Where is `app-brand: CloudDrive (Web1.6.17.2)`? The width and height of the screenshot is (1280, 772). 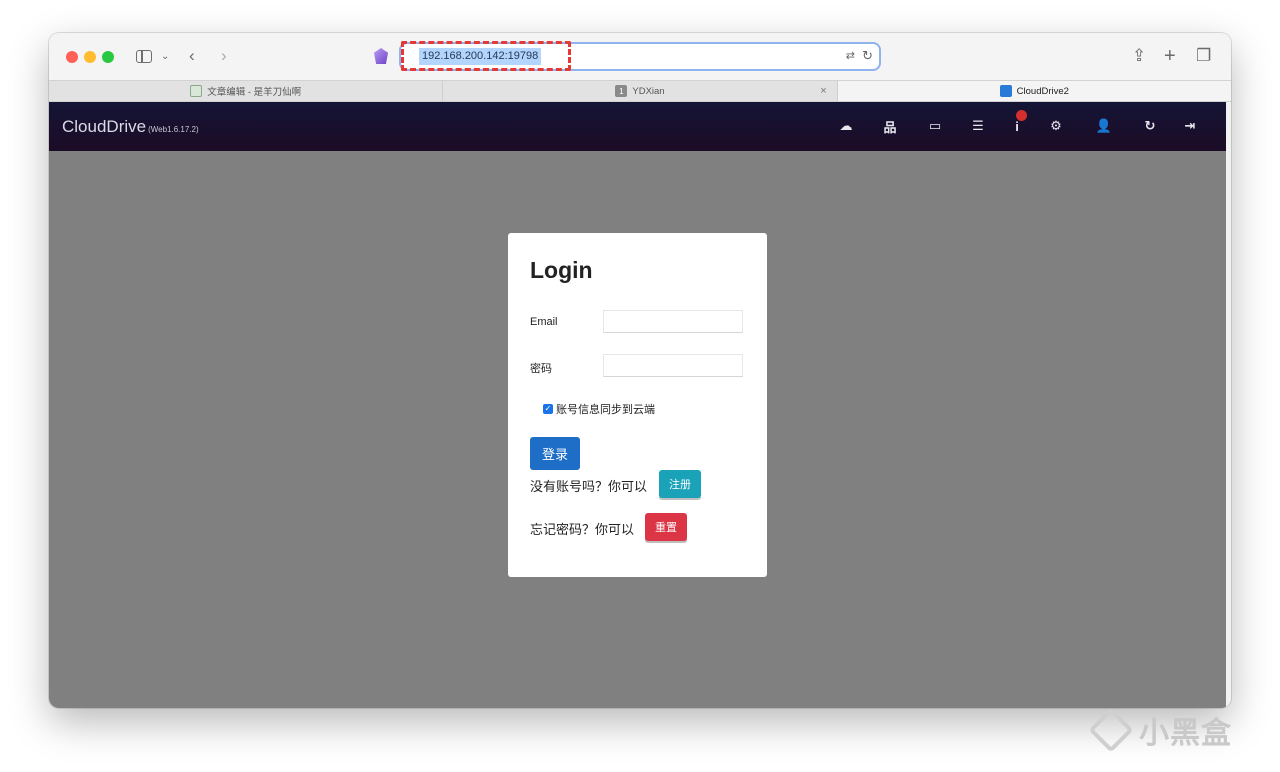
app-brand: CloudDrive (Web1.6.17.2) is located at coordinates (130, 127).